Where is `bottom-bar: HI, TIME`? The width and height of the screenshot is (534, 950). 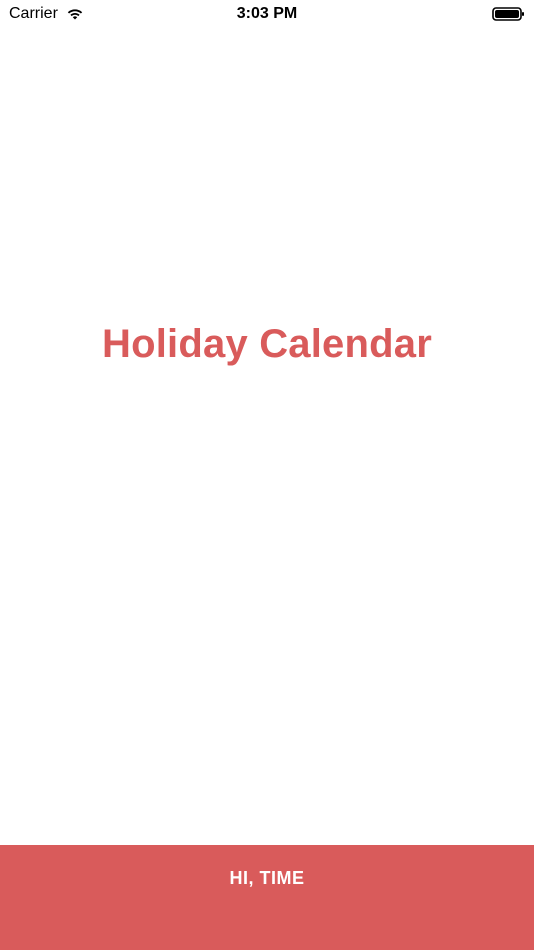
bottom-bar: HI, TIME is located at coordinates (267, 897).